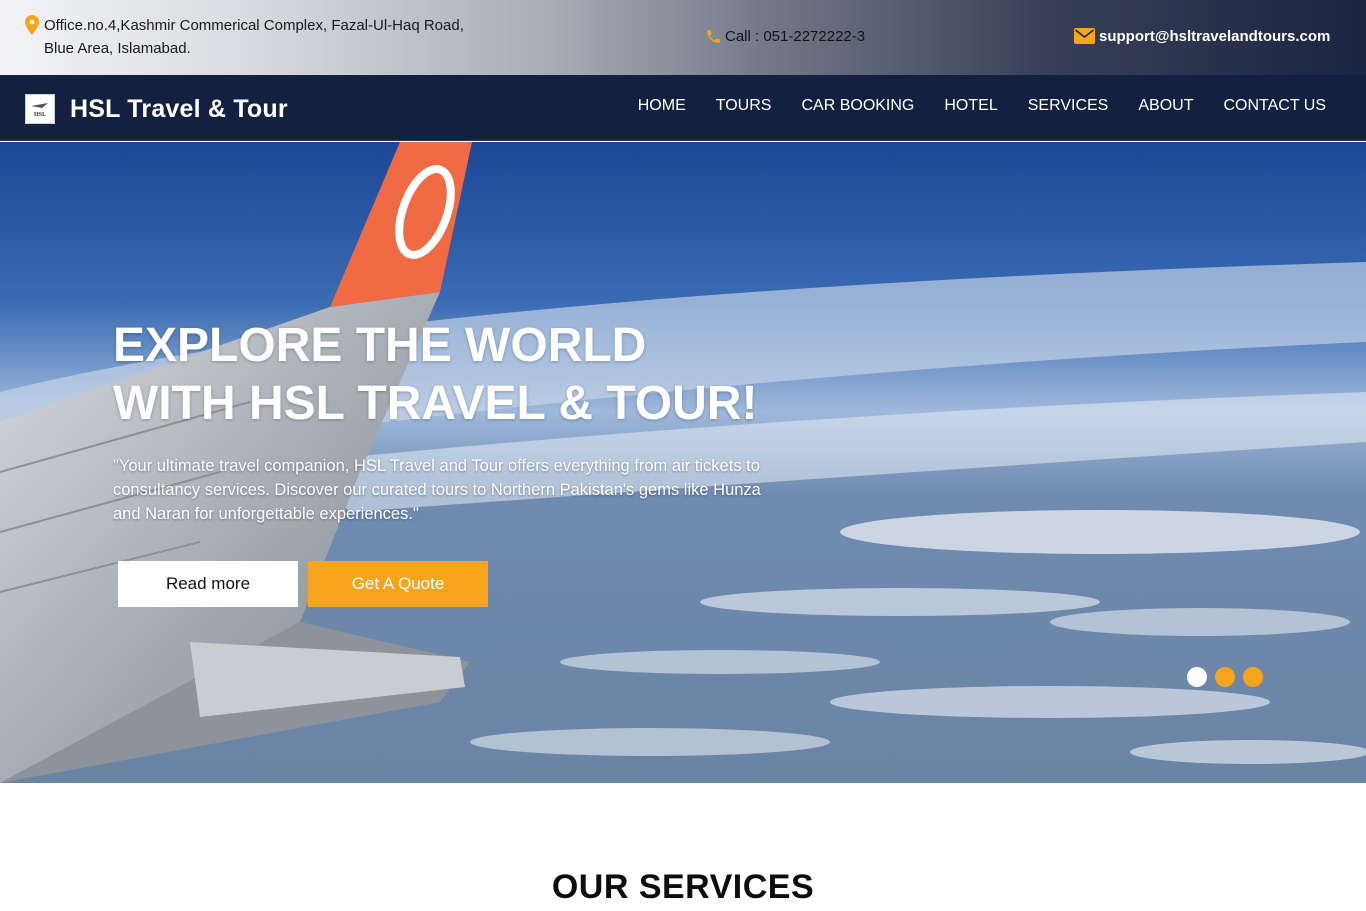 The height and width of the screenshot is (911, 1366). I want to click on hero-title-line-2: WITH HSL TRAVEL & TOUR!, so click(435, 403).